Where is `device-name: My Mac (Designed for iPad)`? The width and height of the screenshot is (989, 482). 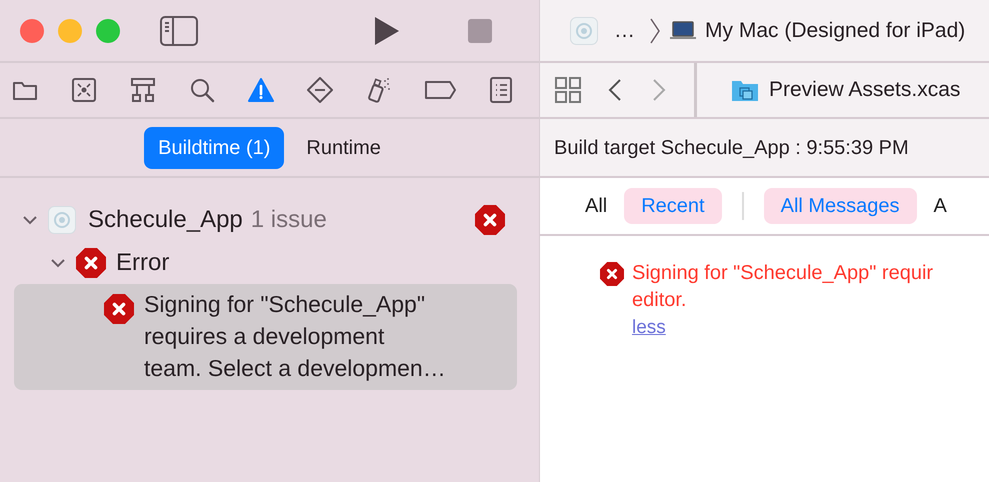 device-name: My Mac (Designed for iPad) is located at coordinates (835, 30).